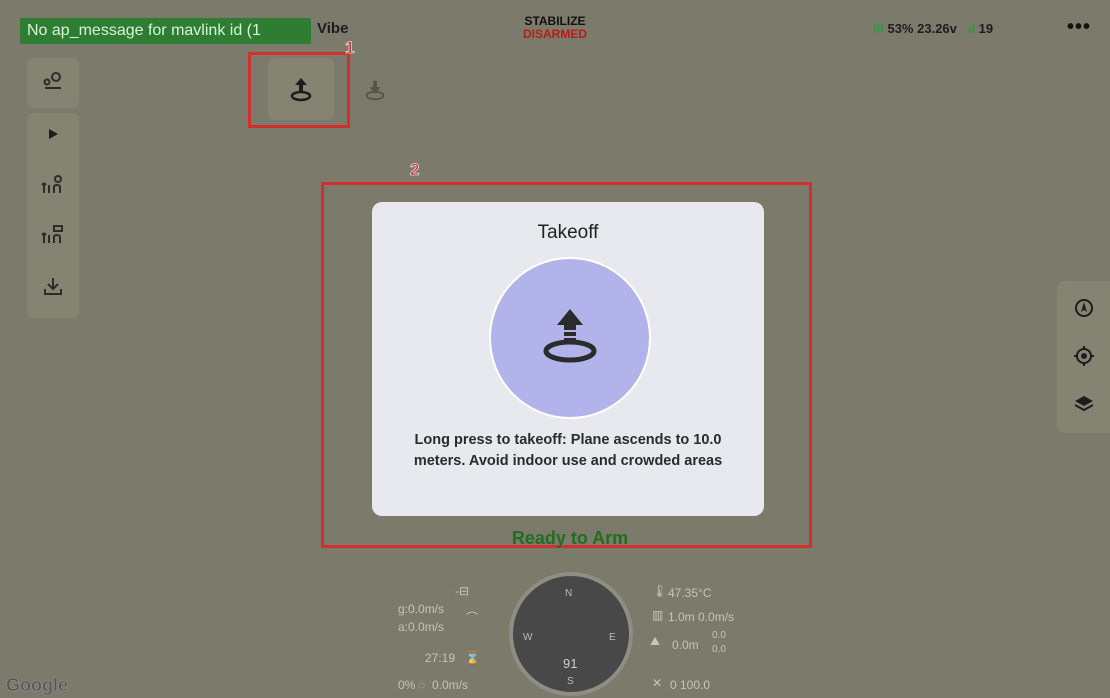 This screenshot has height=698, width=1110. I want to click on takeoff-press-button, so click(570, 338).